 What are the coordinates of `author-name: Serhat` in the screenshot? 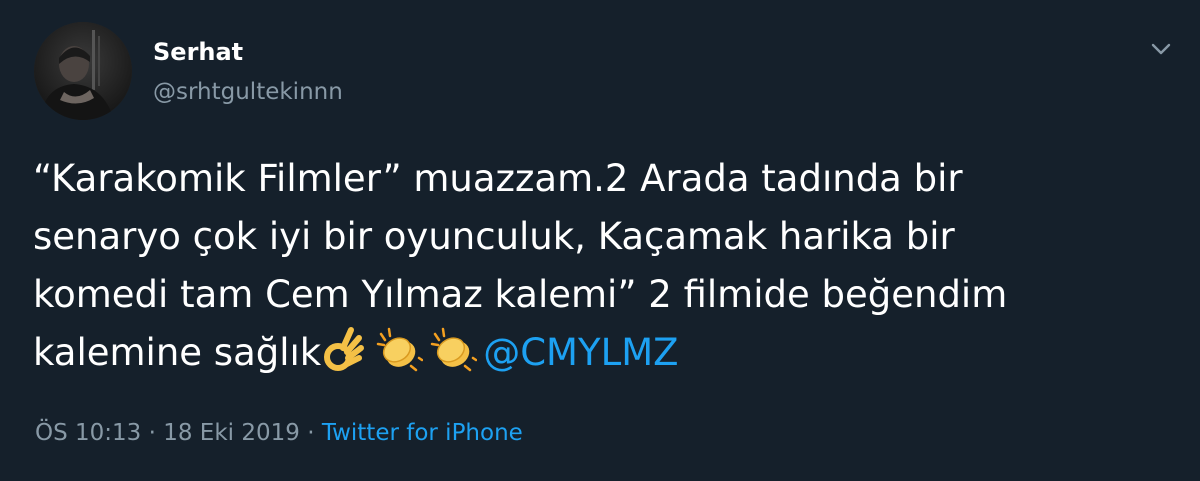 It's located at (198, 52).